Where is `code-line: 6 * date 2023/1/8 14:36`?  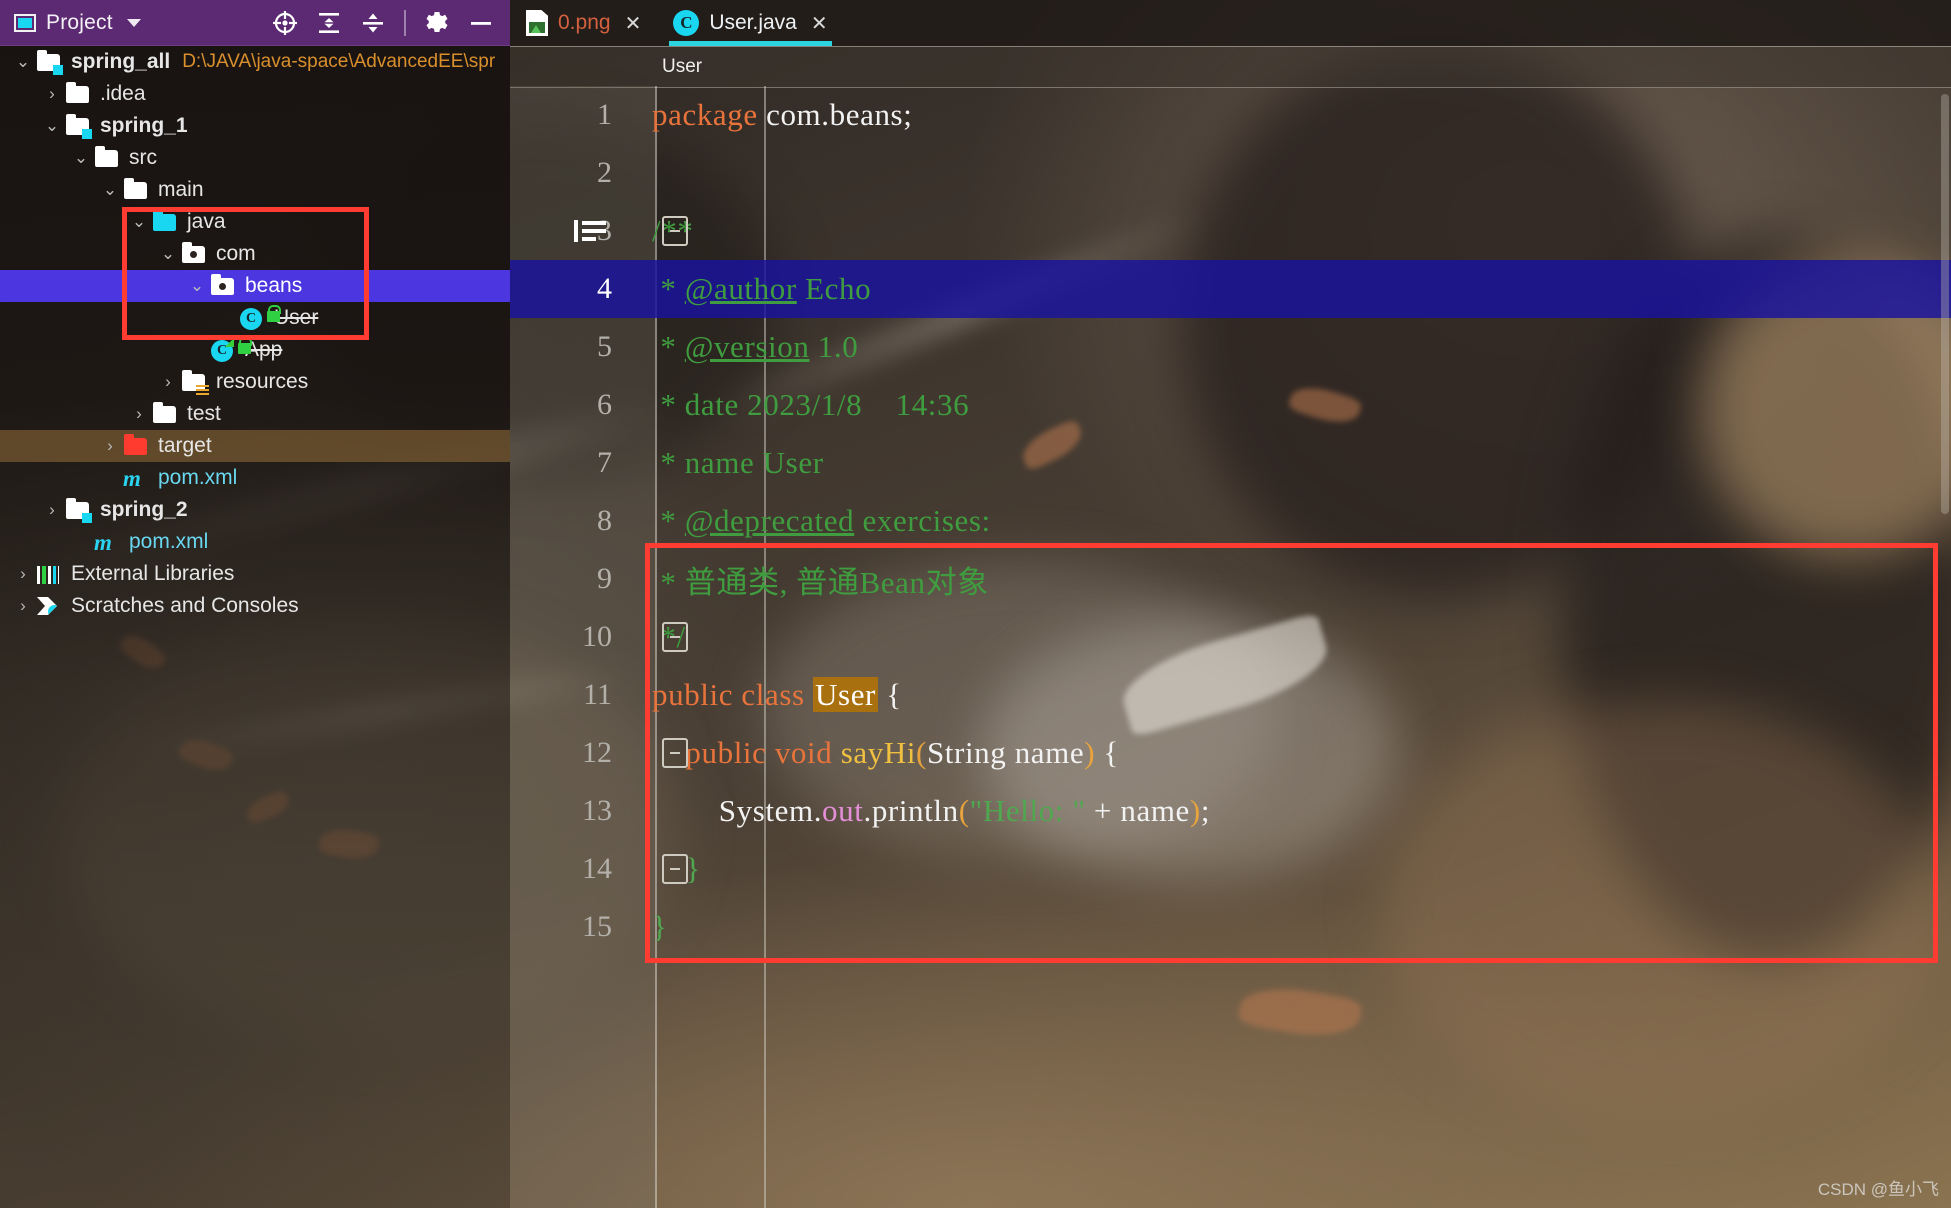
code-line: 6 * date 2023/1/8 14:36 is located at coordinates (1230, 405).